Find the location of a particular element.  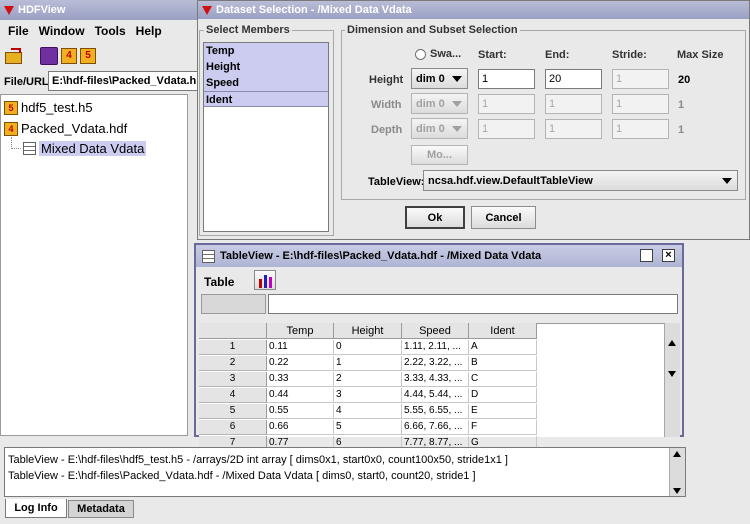

height-row-label: Height is located at coordinates (386, 80).